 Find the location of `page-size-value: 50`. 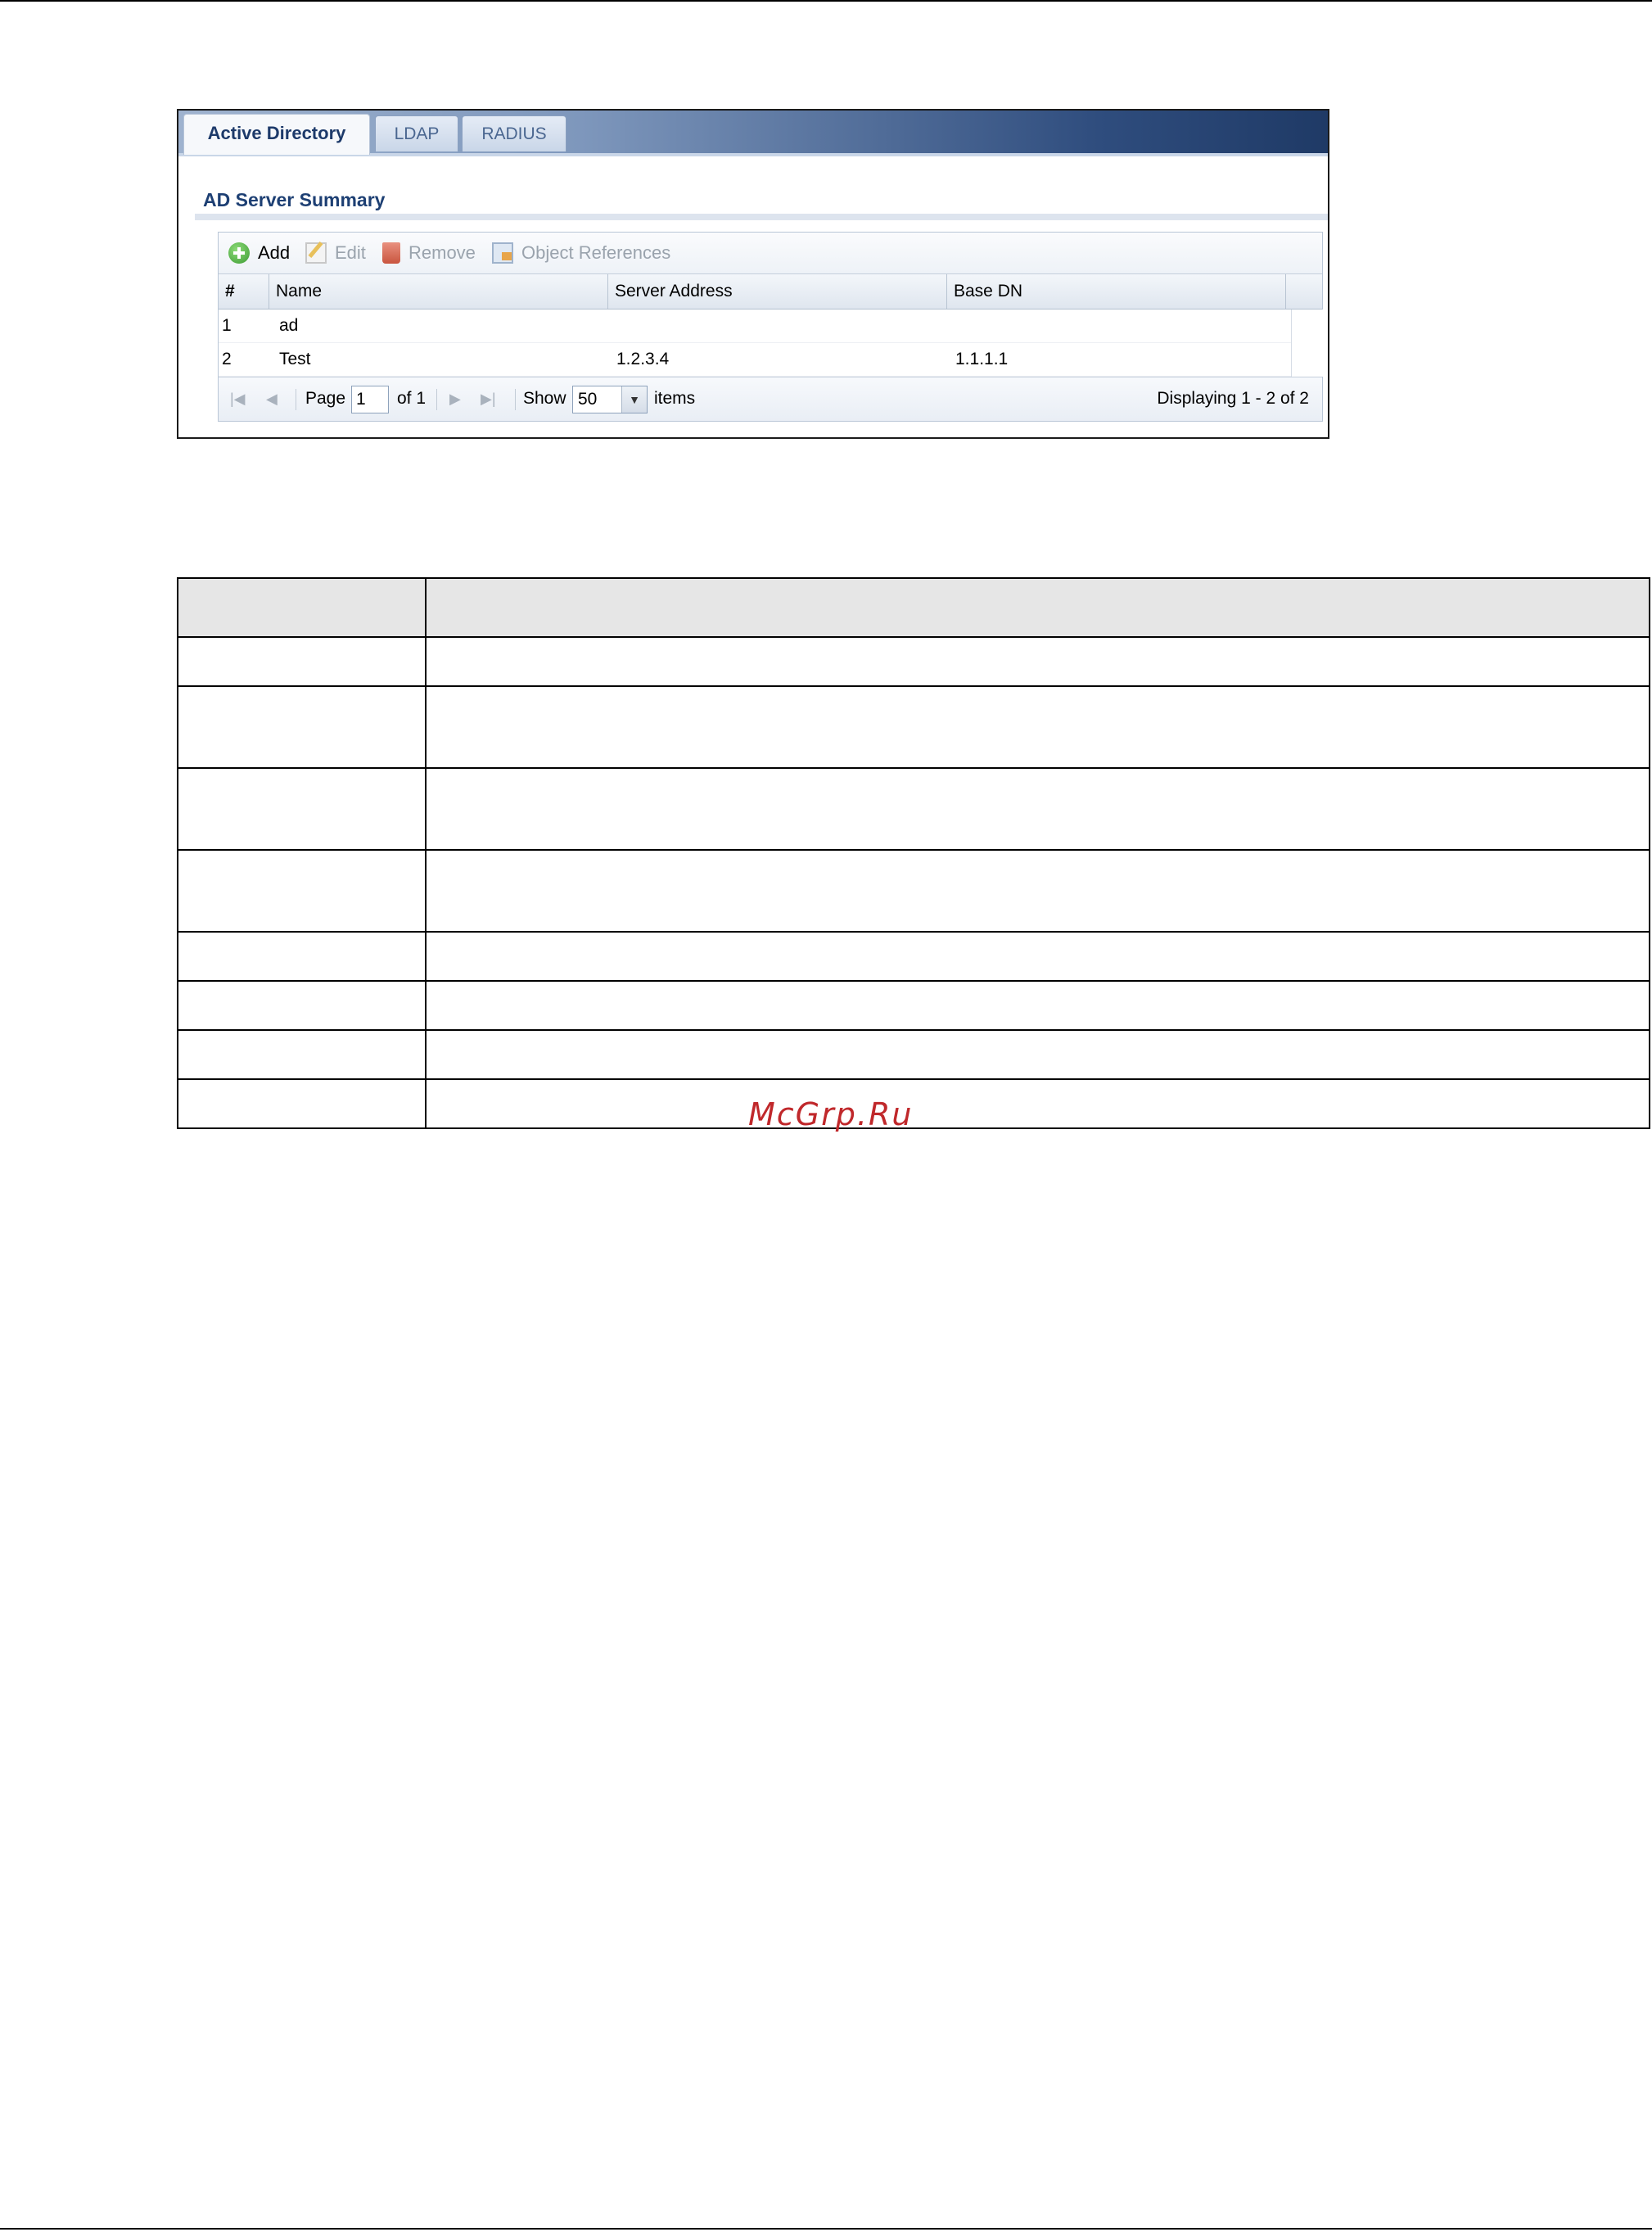

page-size-value: 50 is located at coordinates (588, 399).